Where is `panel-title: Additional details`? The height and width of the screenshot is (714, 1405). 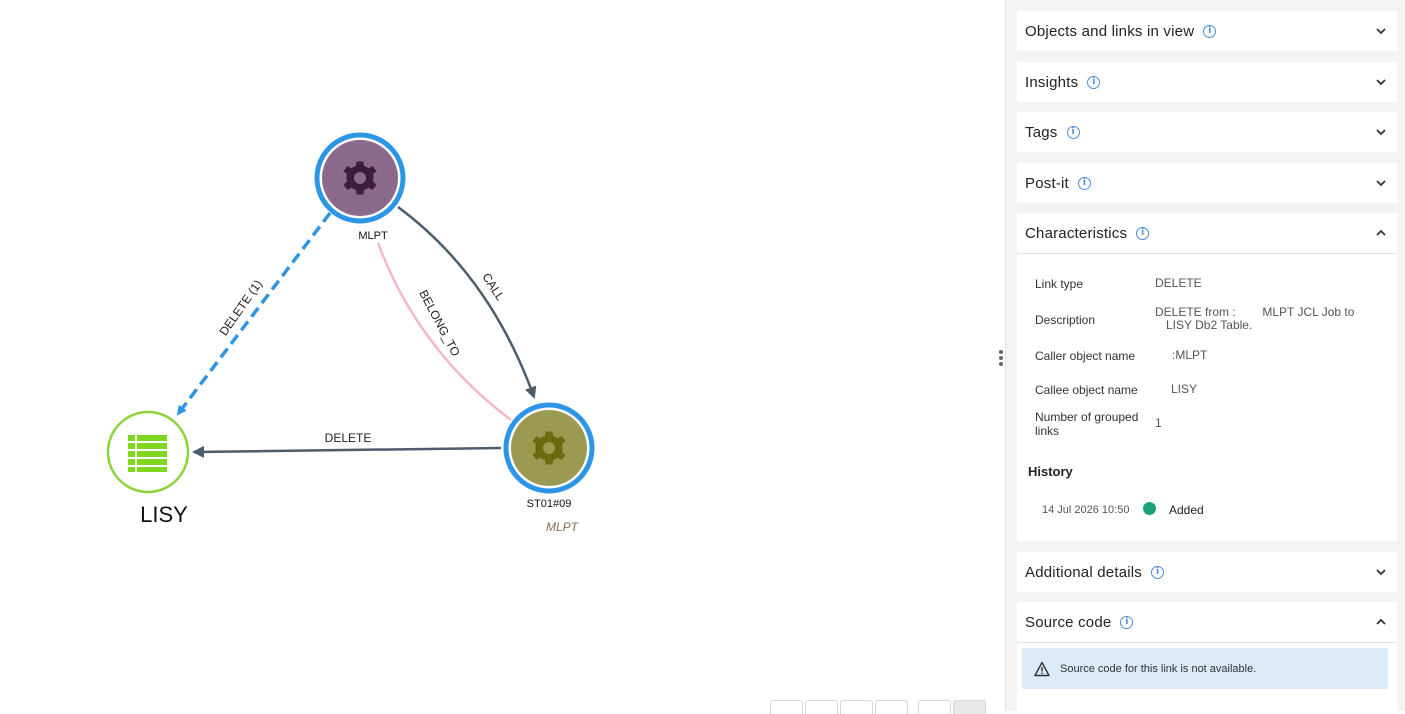 panel-title: Additional details is located at coordinates (1084, 572).